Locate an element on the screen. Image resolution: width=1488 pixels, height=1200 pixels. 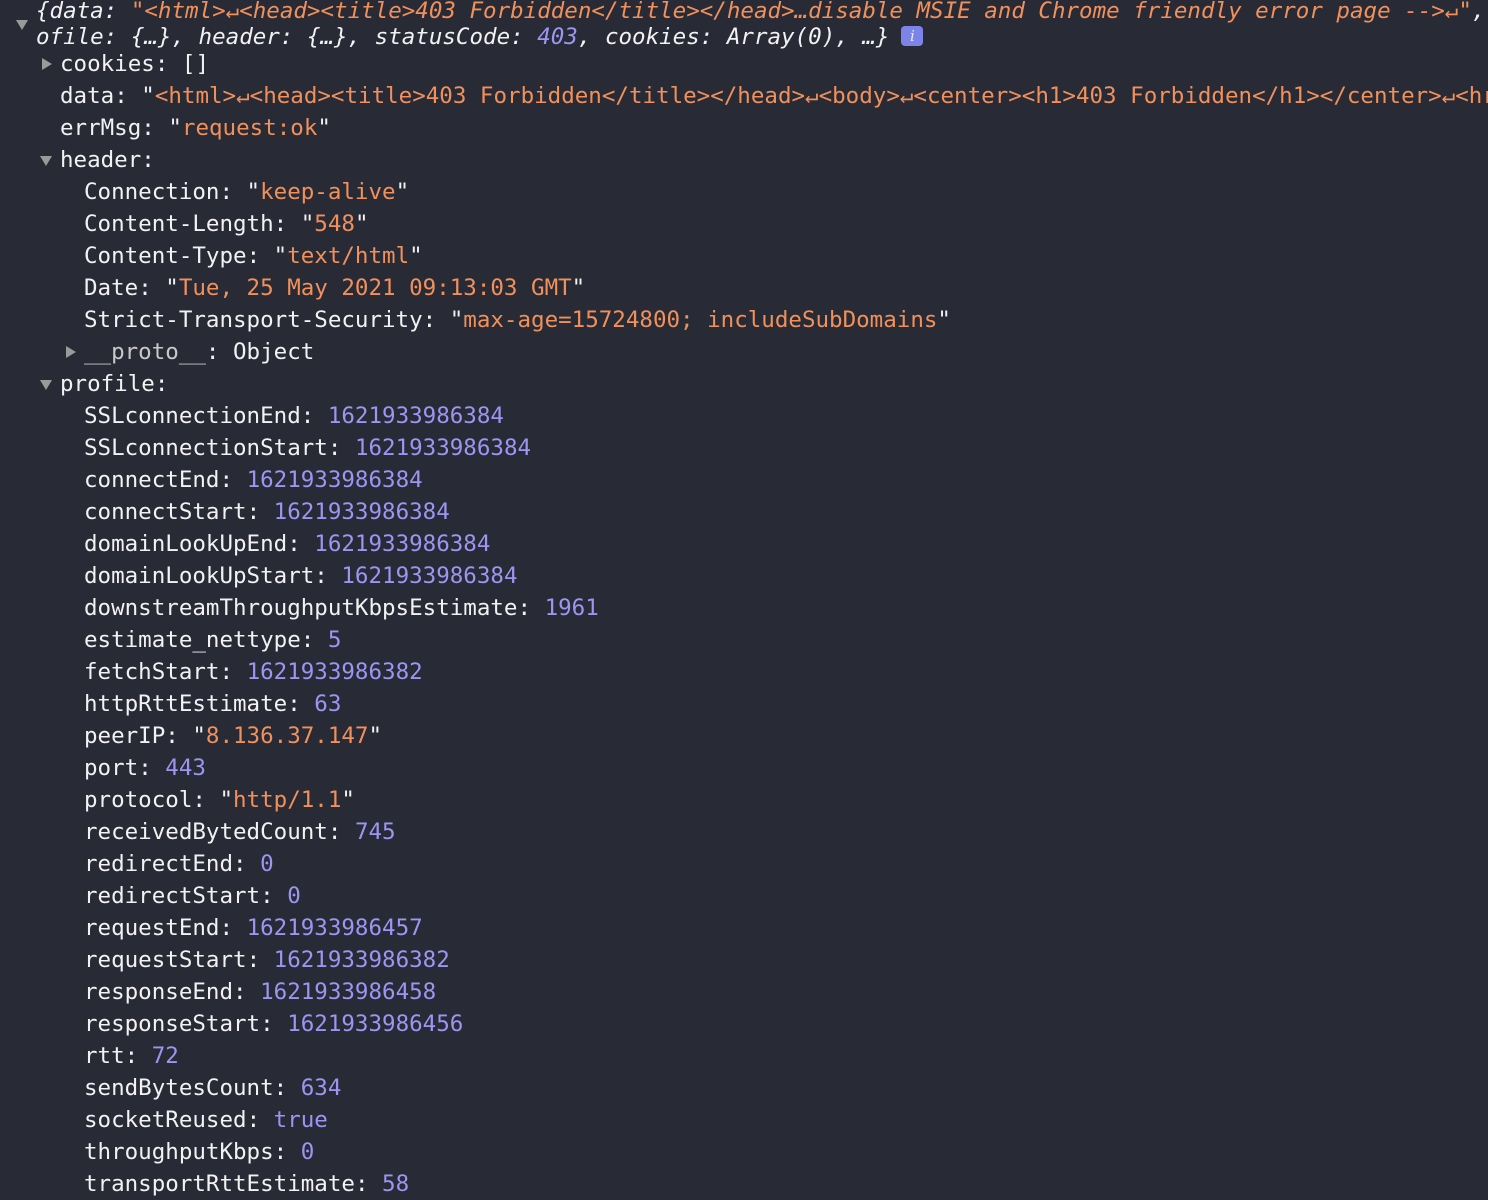
profile-entry-row: domainLookUpEnd: 1621933986384 is located at coordinates (287, 544).